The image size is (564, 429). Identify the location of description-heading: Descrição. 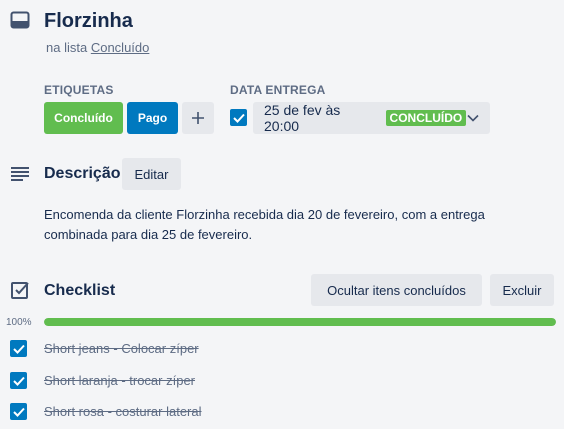
(82, 173).